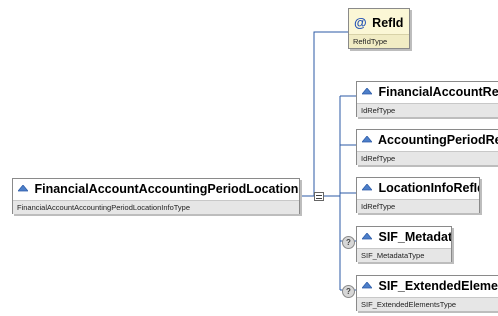  What do you see at coordinates (427, 304) in the screenshot?
I see `child-element-type: SIF_ExtendedElementsType` at bounding box center [427, 304].